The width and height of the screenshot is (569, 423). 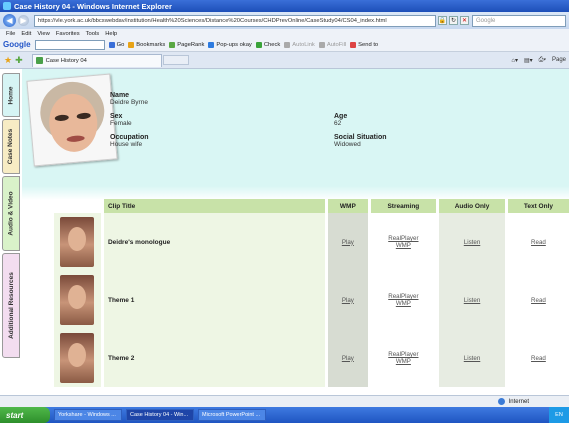 What do you see at coordinates (9, 20) in the screenshot?
I see `back-button: ◀` at bounding box center [9, 20].